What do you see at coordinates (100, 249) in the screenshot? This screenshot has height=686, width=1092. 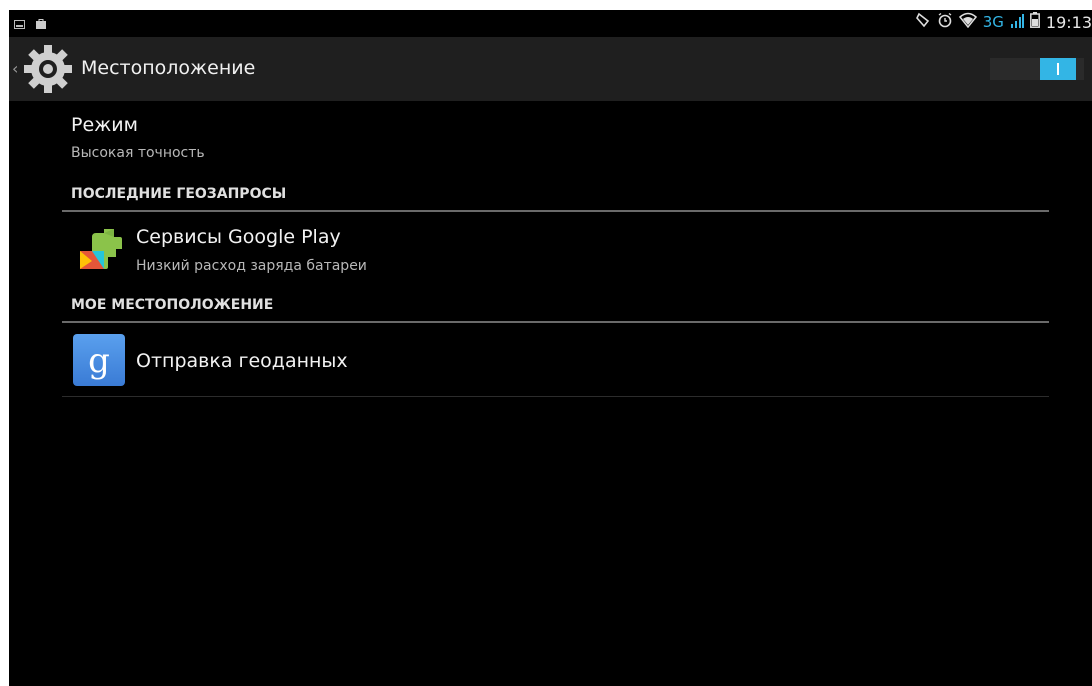 I see `google-play-services-icon` at bounding box center [100, 249].